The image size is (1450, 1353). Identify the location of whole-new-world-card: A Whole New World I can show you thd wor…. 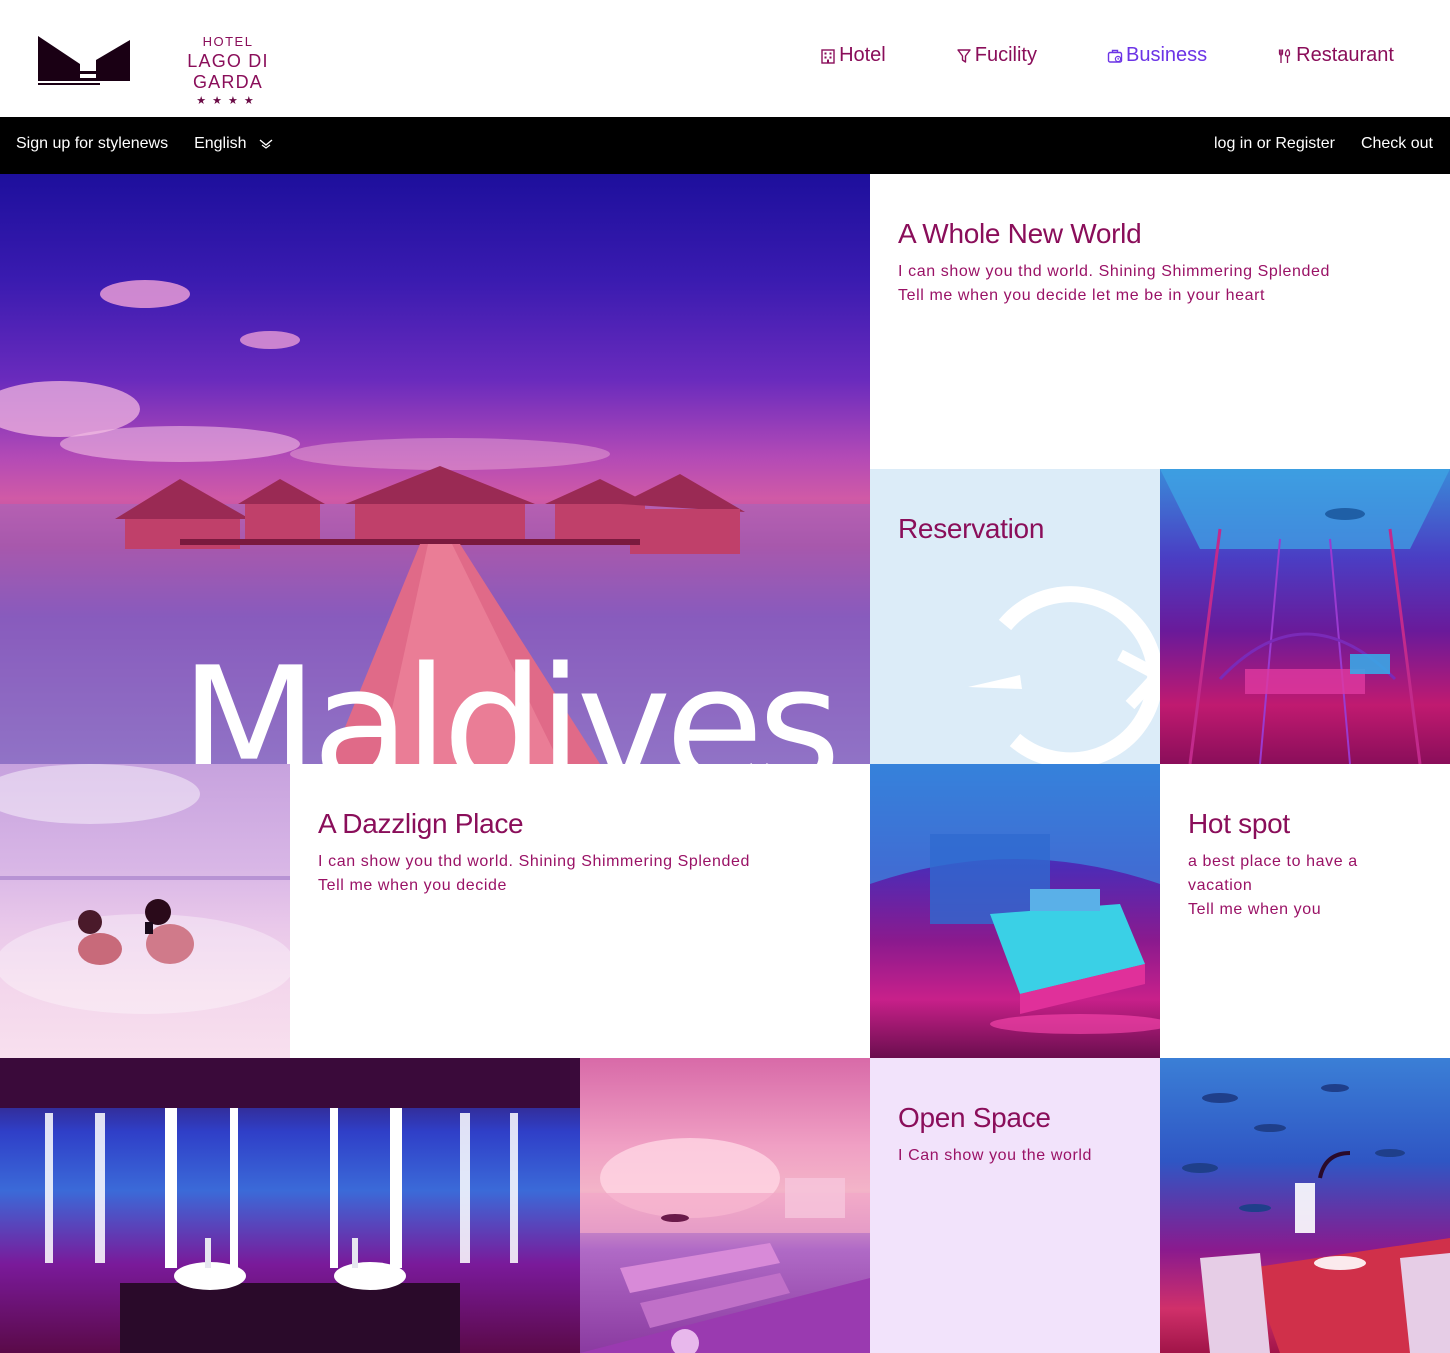
(1160, 321).